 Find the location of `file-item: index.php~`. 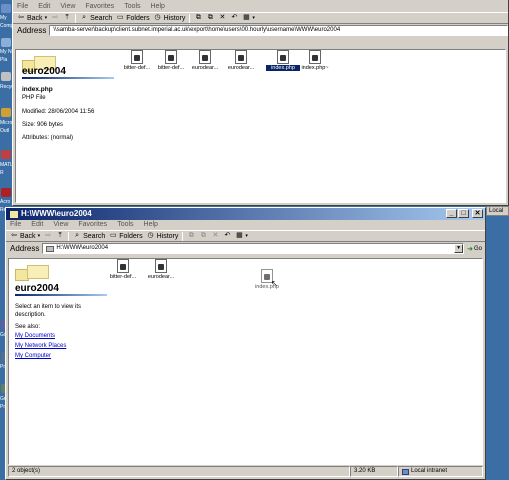

file-item: index.php~ is located at coordinates (315, 60).